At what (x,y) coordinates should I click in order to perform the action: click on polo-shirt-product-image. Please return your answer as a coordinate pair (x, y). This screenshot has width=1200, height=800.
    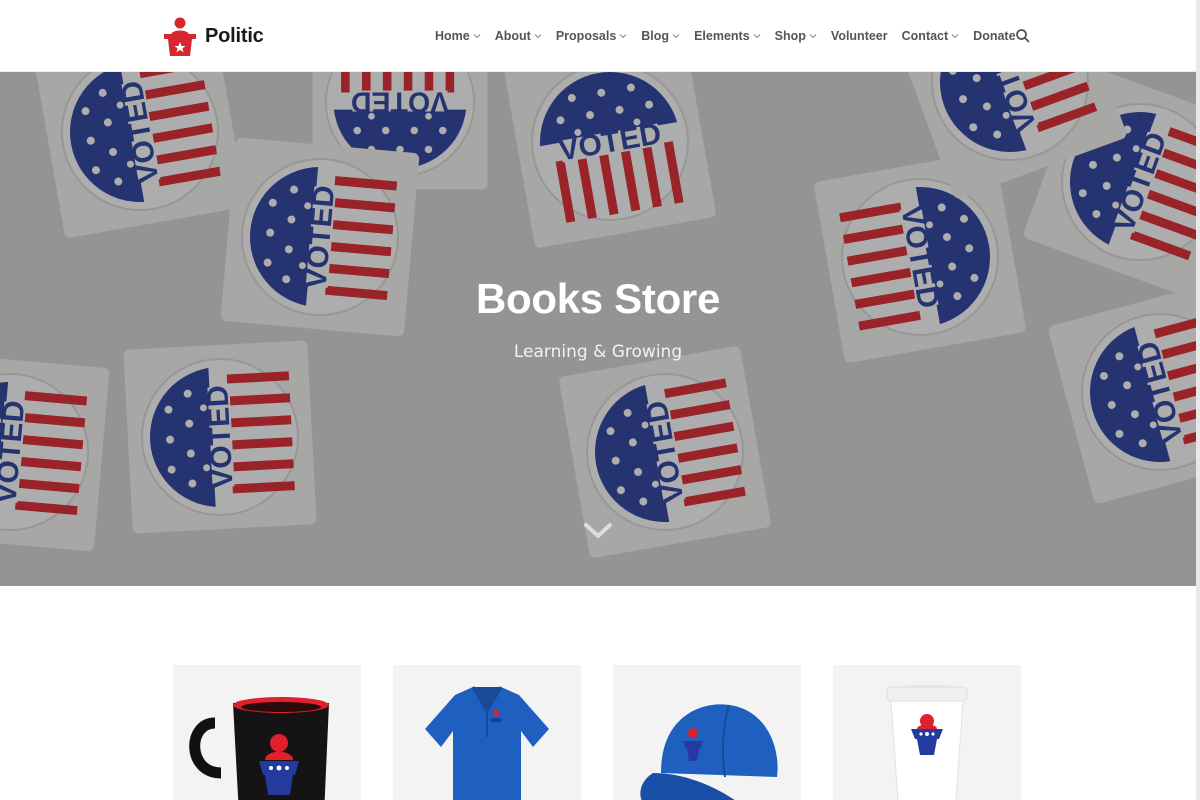
    Looking at the image, I should click on (487, 743).